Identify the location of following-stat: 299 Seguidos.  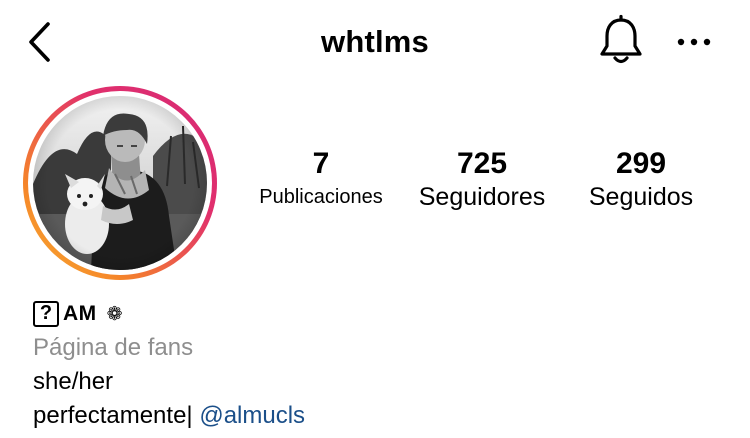
(641, 179).